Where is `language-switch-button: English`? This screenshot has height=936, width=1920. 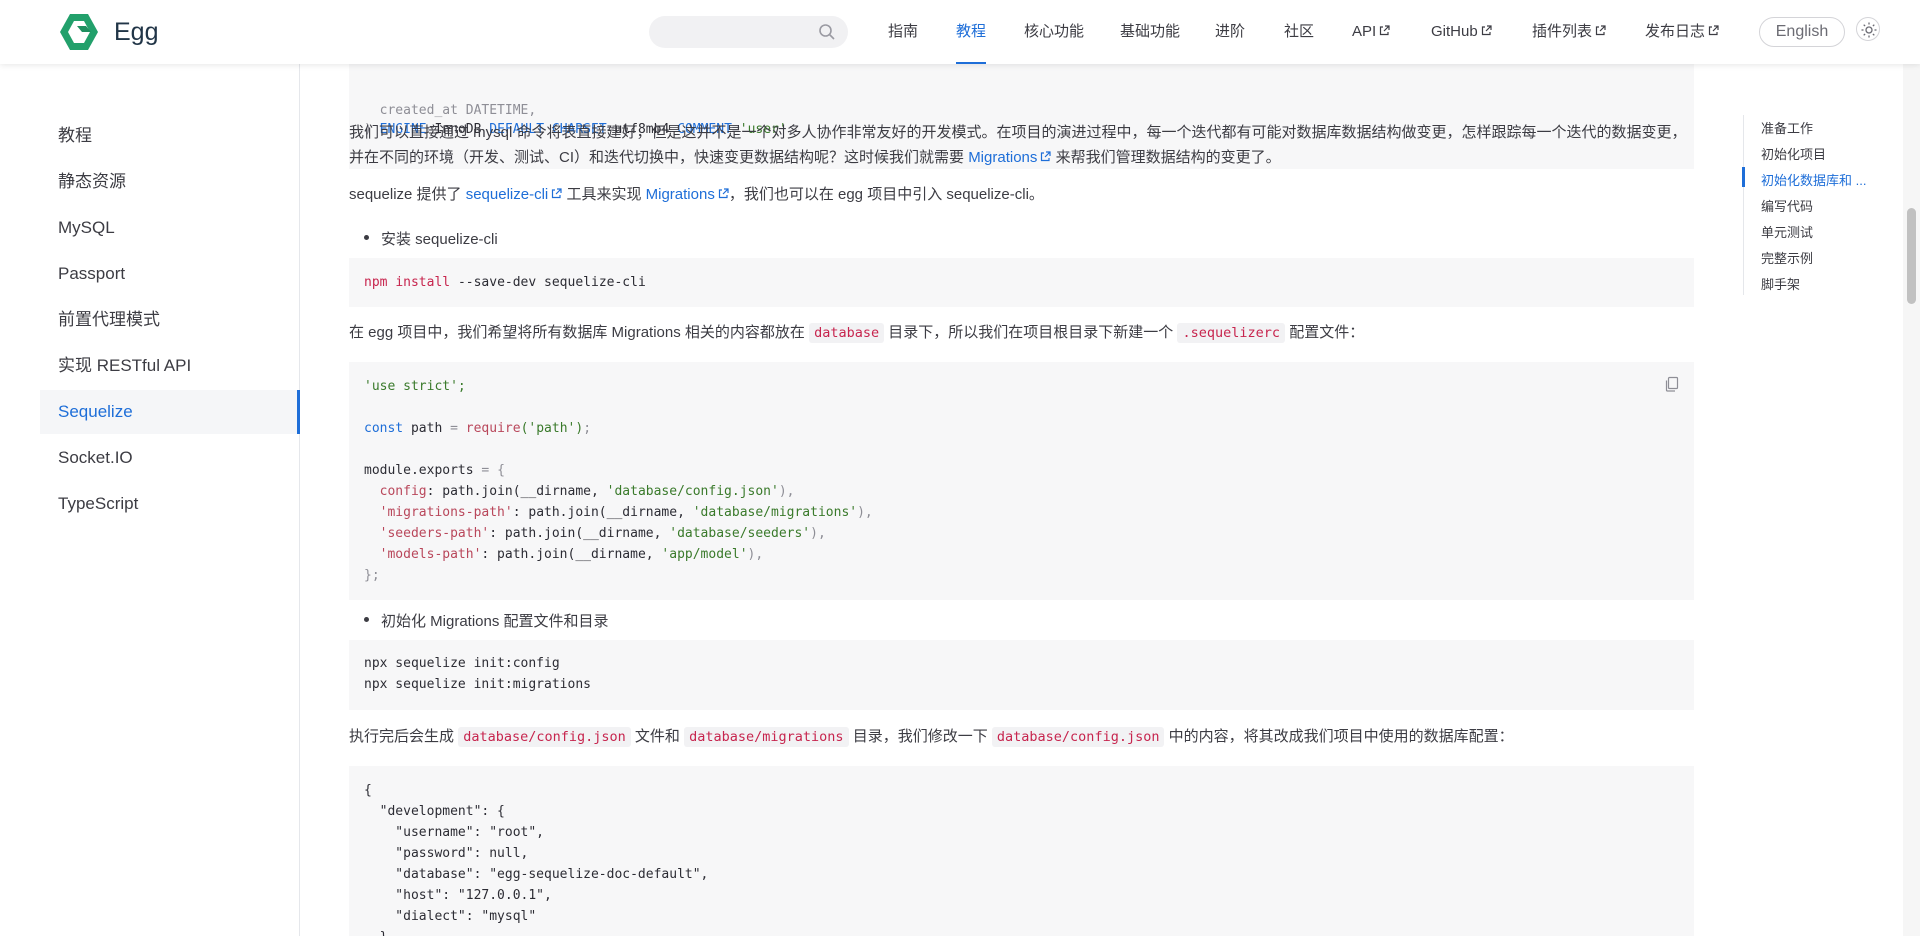
language-switch-button: English is located at coordinates (1802, 32).